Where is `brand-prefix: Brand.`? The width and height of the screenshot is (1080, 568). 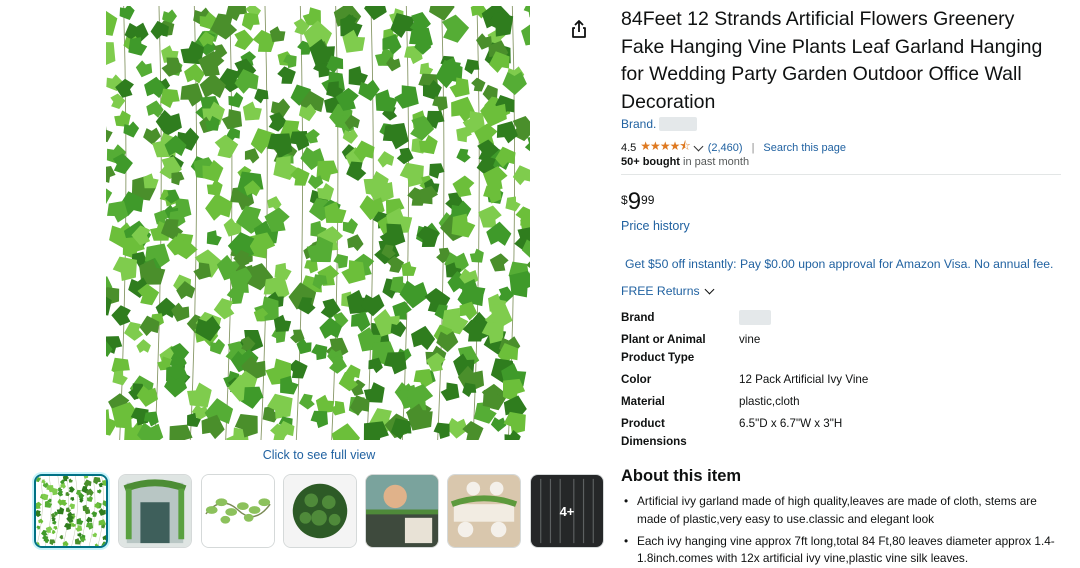 brand-prefix: Brand. is located at coordinates (639, 124).